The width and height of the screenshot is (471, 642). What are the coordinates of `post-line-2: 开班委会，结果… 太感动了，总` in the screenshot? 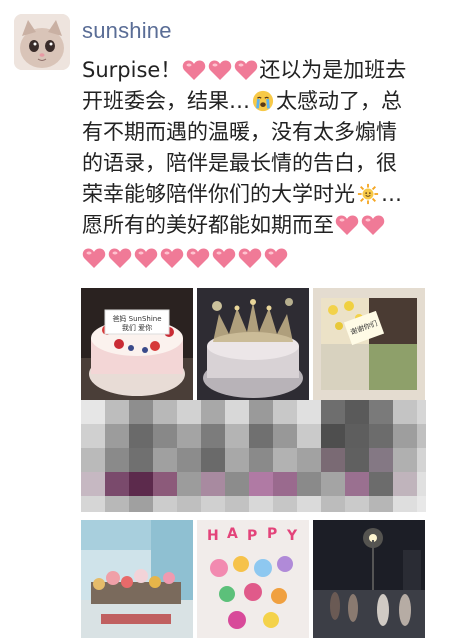 It's located at (271, 101).